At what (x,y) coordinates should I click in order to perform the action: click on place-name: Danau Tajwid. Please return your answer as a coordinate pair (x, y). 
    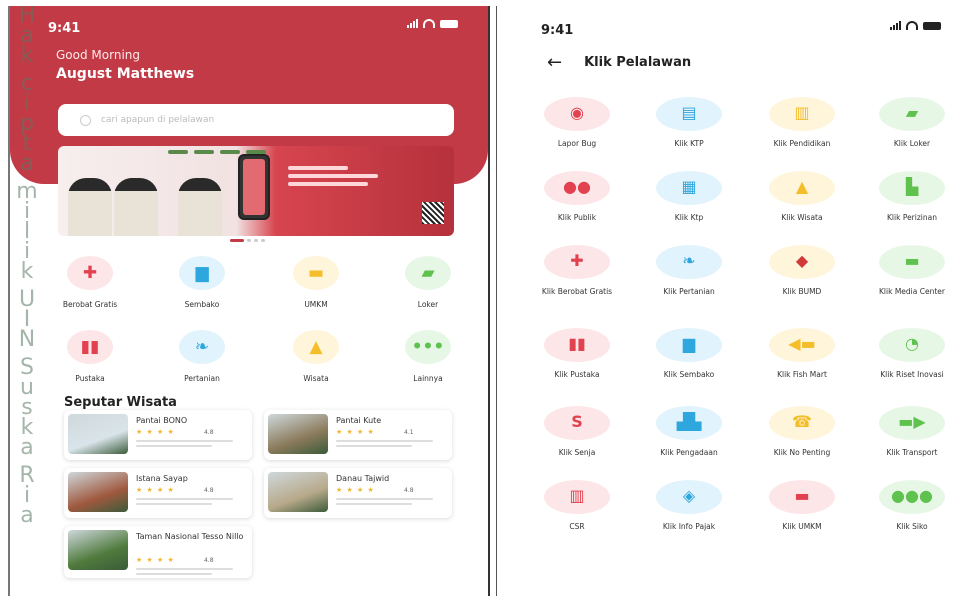
    Looking at the image, I should click on (363, 478).